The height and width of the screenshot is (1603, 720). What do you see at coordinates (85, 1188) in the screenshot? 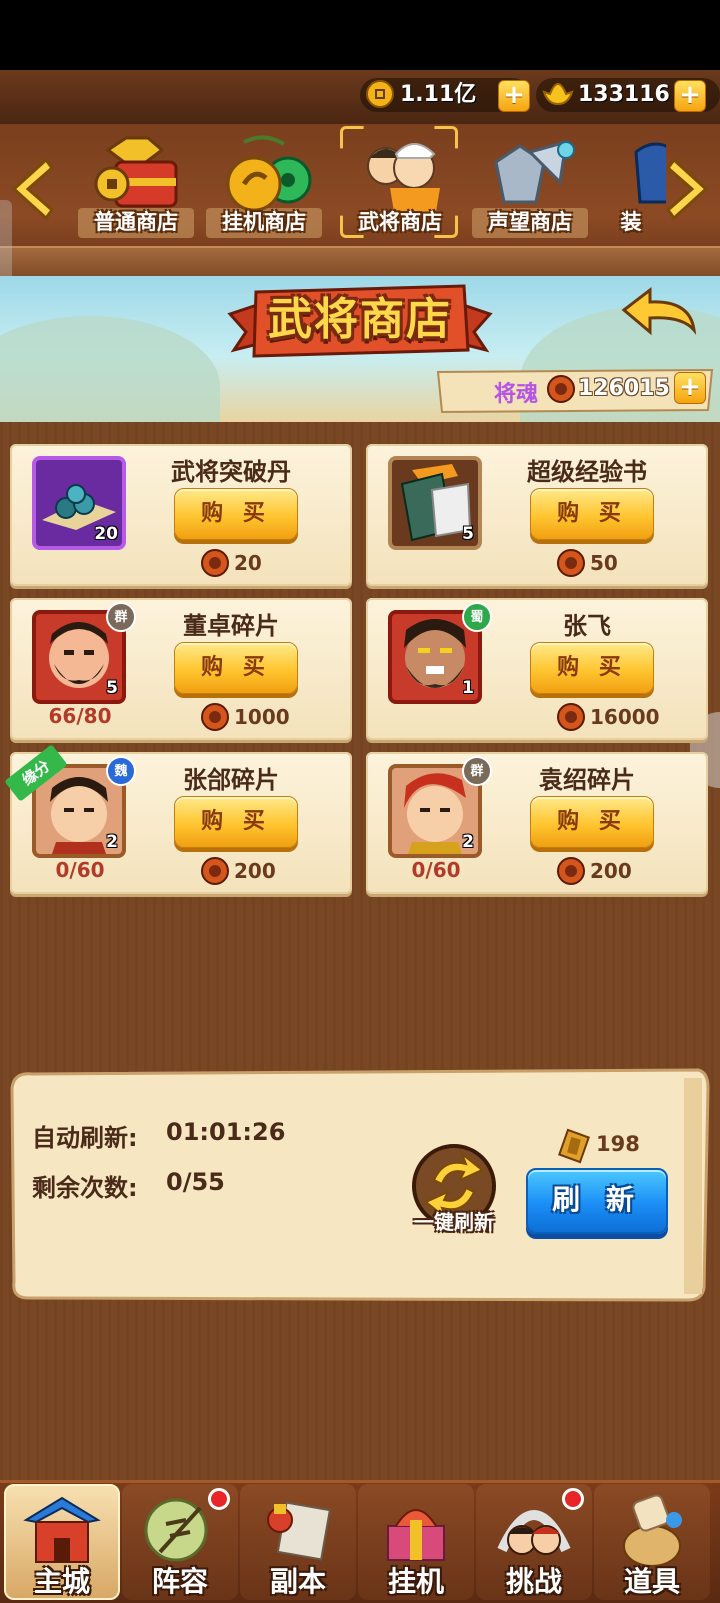
I see `remaining-count-label: 剩余次数:` at bounding box center [85, 1188].